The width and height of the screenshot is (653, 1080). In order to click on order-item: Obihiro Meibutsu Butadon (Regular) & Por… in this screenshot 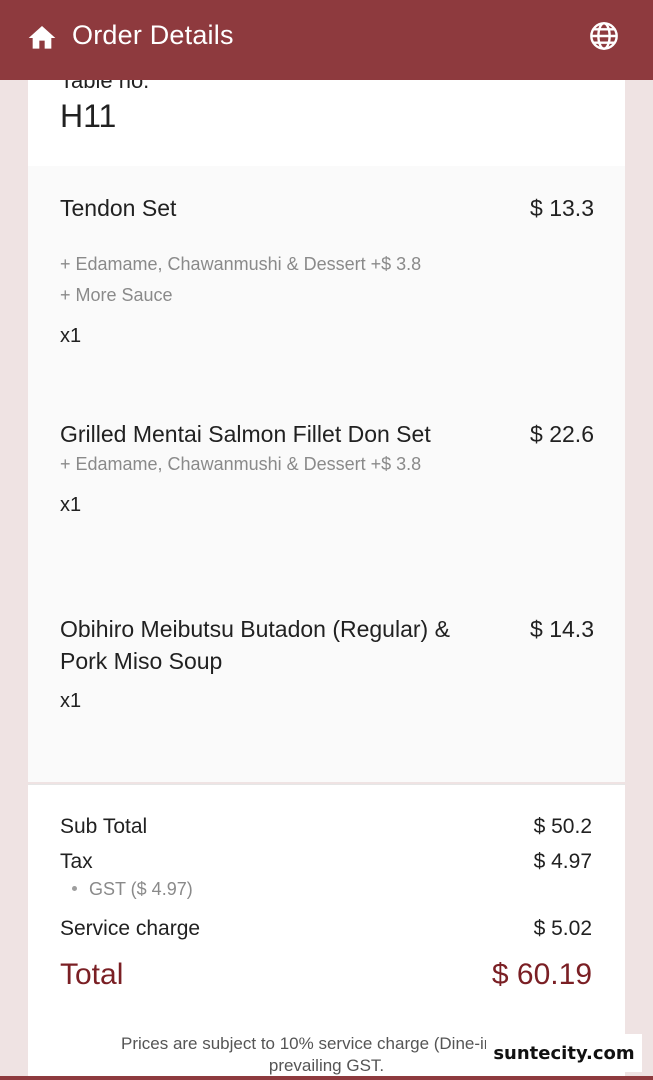, I will do `click(327, 678)`.